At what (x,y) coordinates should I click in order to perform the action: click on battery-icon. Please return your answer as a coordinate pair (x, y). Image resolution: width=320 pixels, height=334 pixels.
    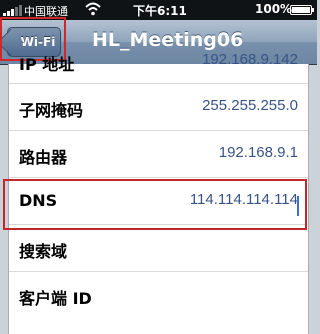
    Looking at the image, I should click on (302, 10).